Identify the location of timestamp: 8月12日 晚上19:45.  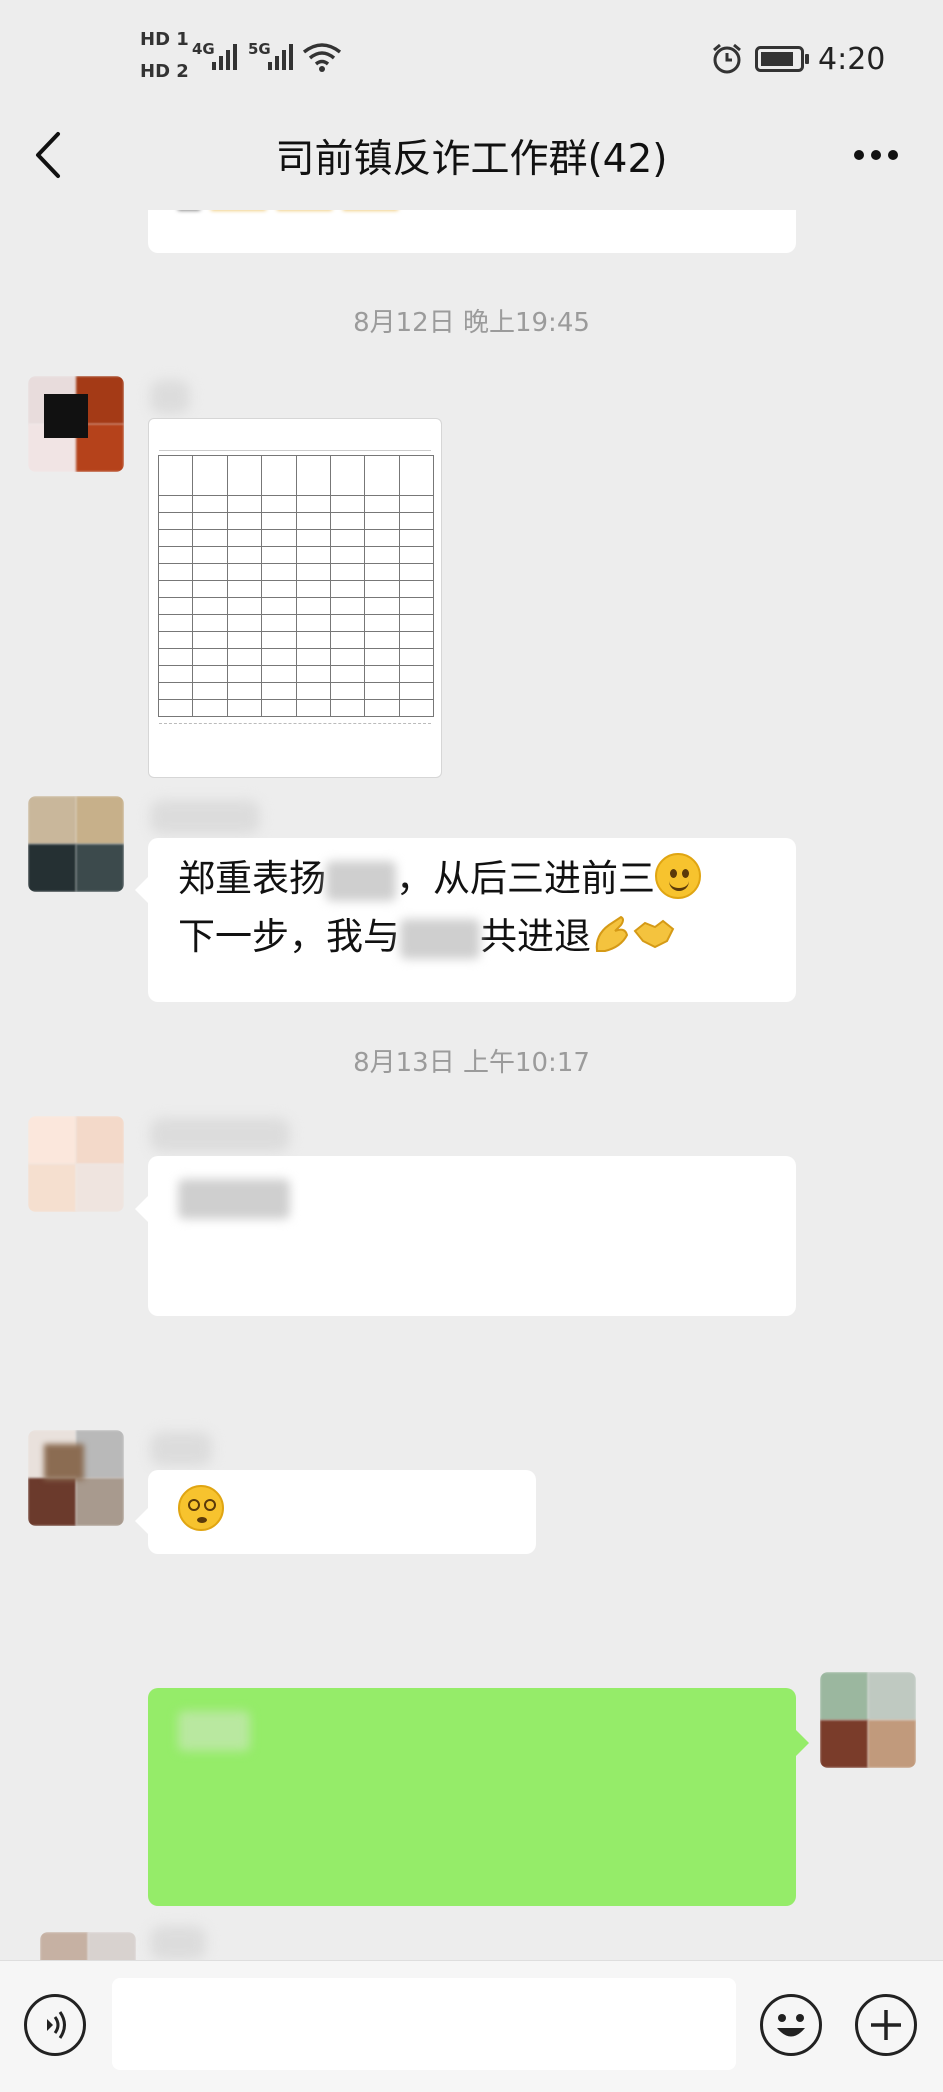
(471, 323).